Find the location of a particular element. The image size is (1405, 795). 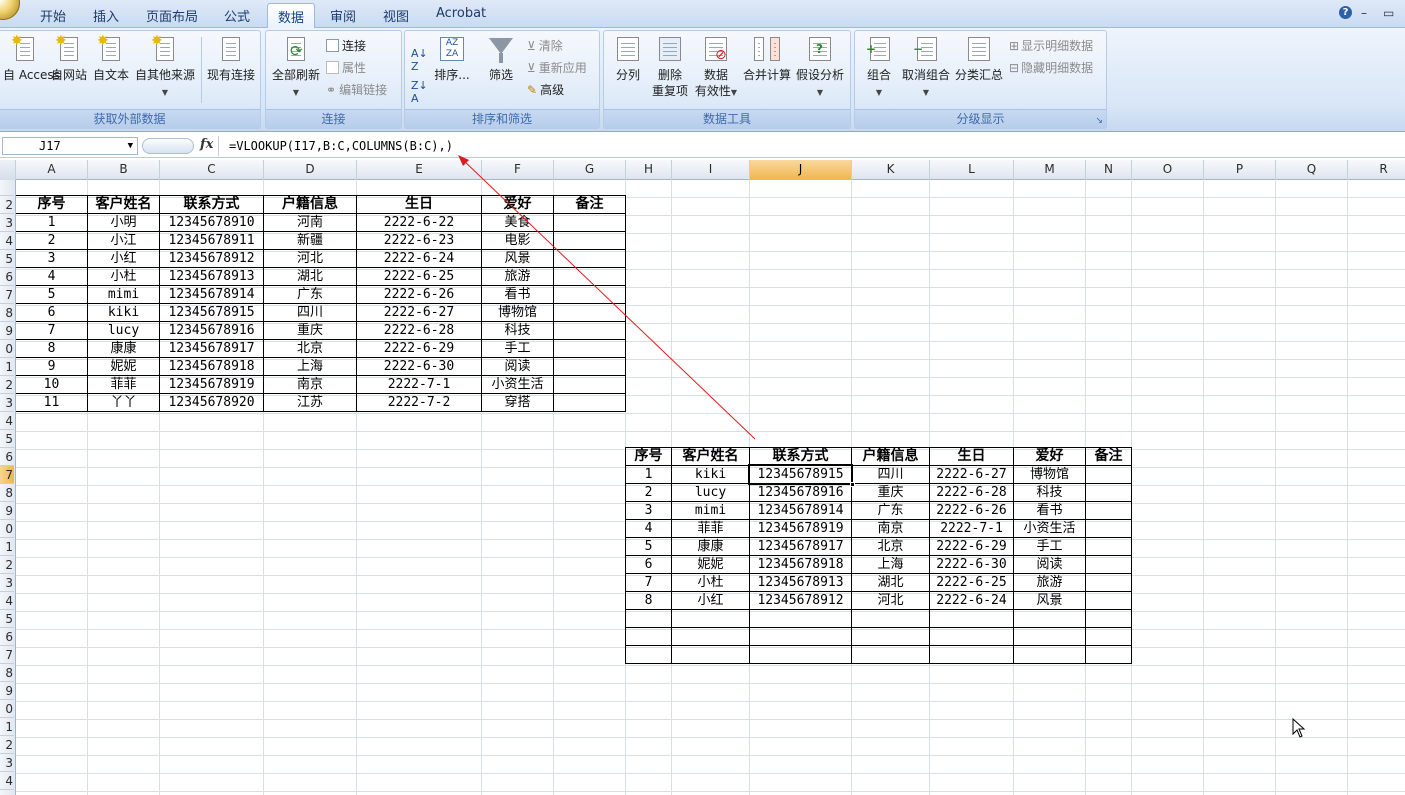

table-cell: 北京 is located at coordinates (891, 547).